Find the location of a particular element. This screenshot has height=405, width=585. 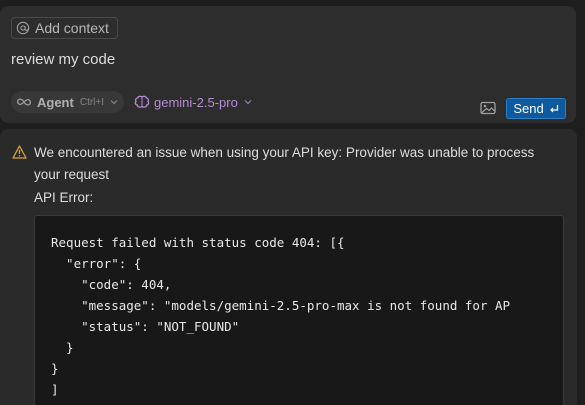

send-button: Send is located at coordinates (536, 108).